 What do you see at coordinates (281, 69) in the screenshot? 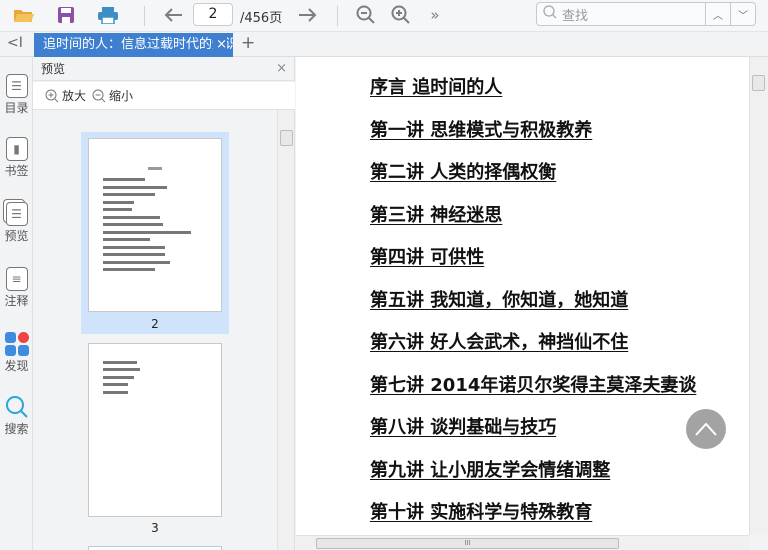
I see `panel-close-button: ×` at bounding box center [281, 69].